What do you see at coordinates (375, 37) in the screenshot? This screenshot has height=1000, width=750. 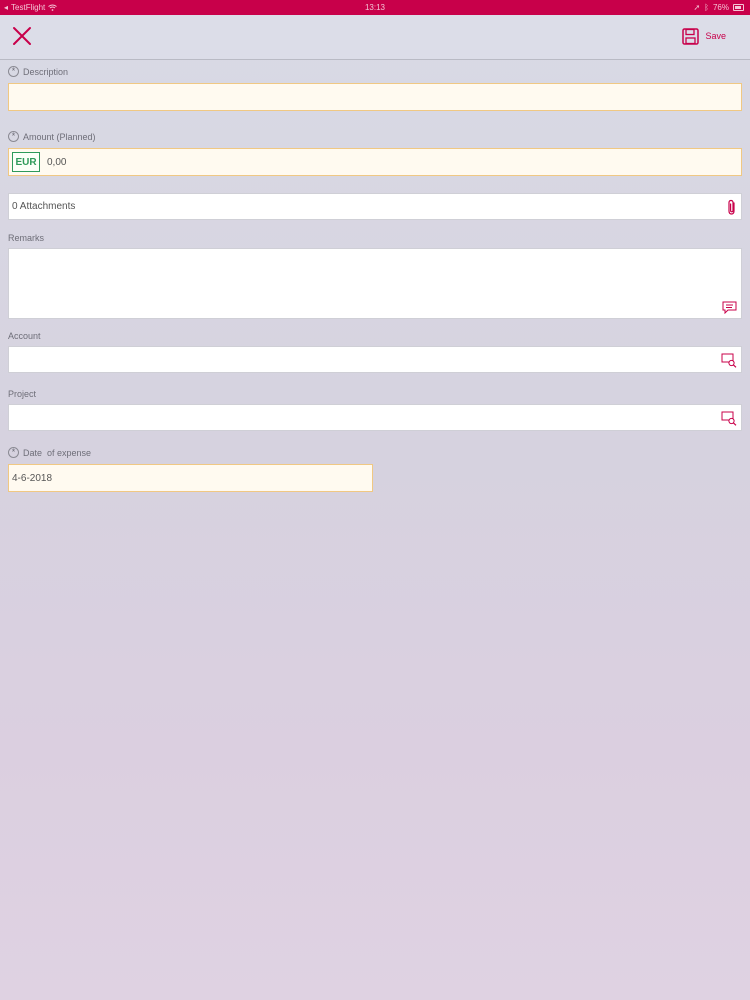 I see `toolbar: Save` at bounding box center [375, 37].